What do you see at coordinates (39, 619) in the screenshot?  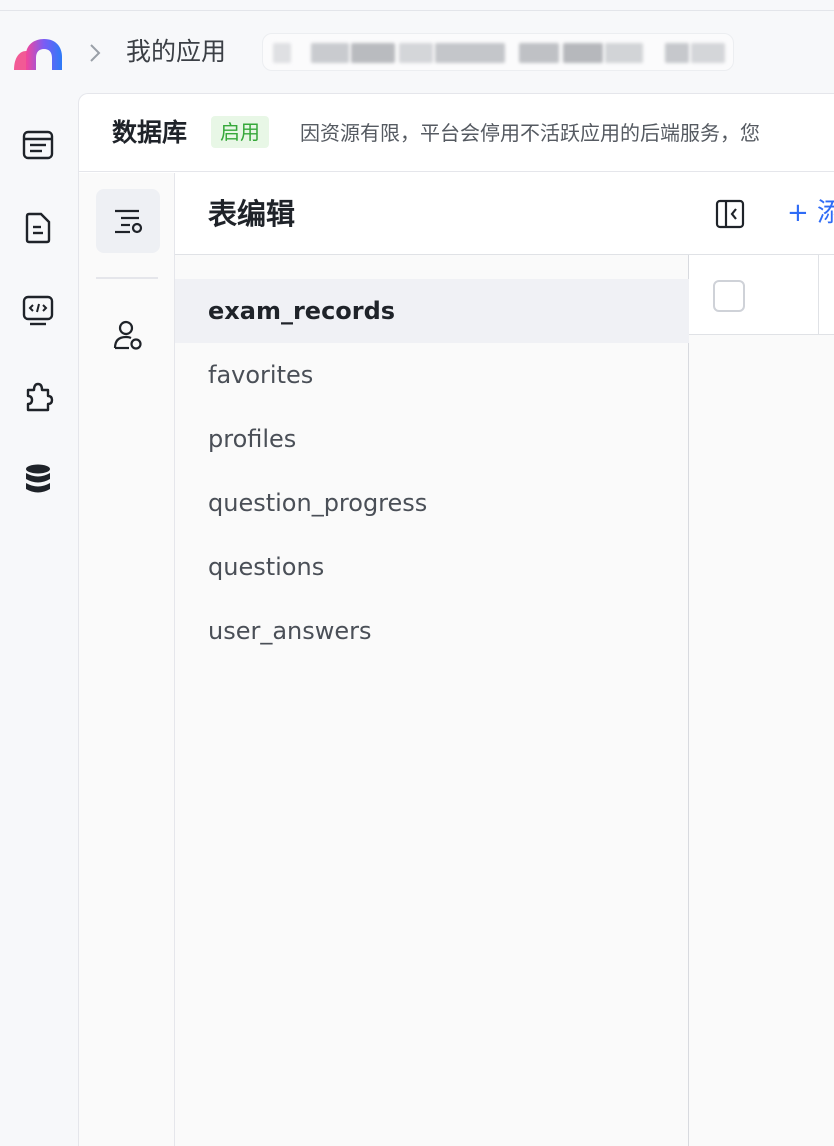 I see `left-nav-rail` at bounding box center [39, 619].